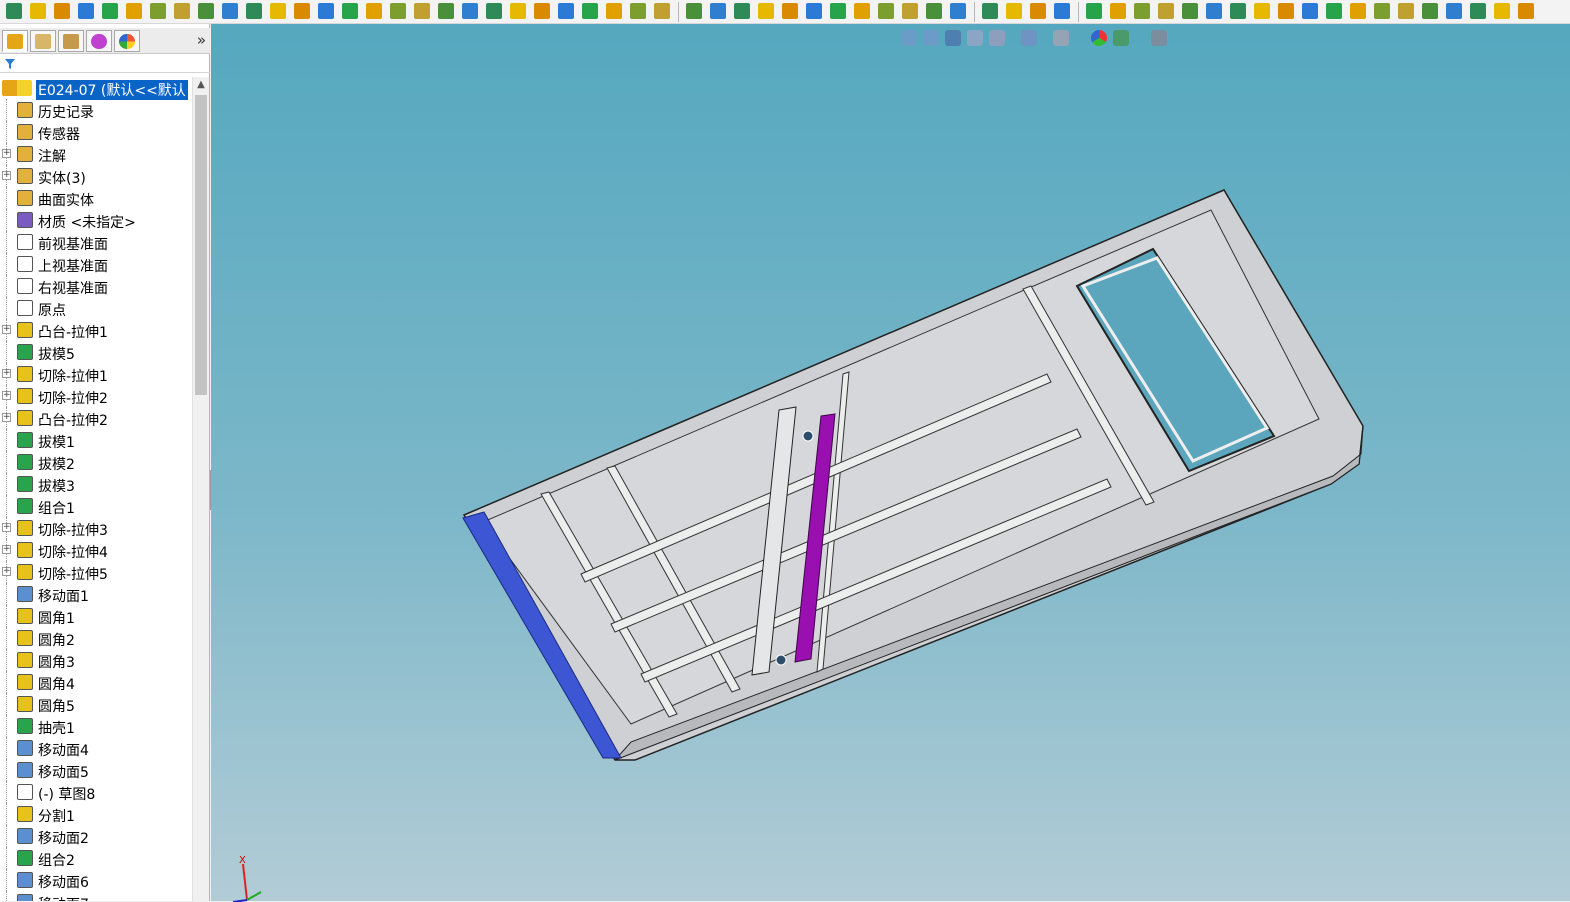 This screenshot has width=1570, height=902. Describe the element at coordinates (96, 132) in the screenshot. I see `tree-item: 传感器` at that location.